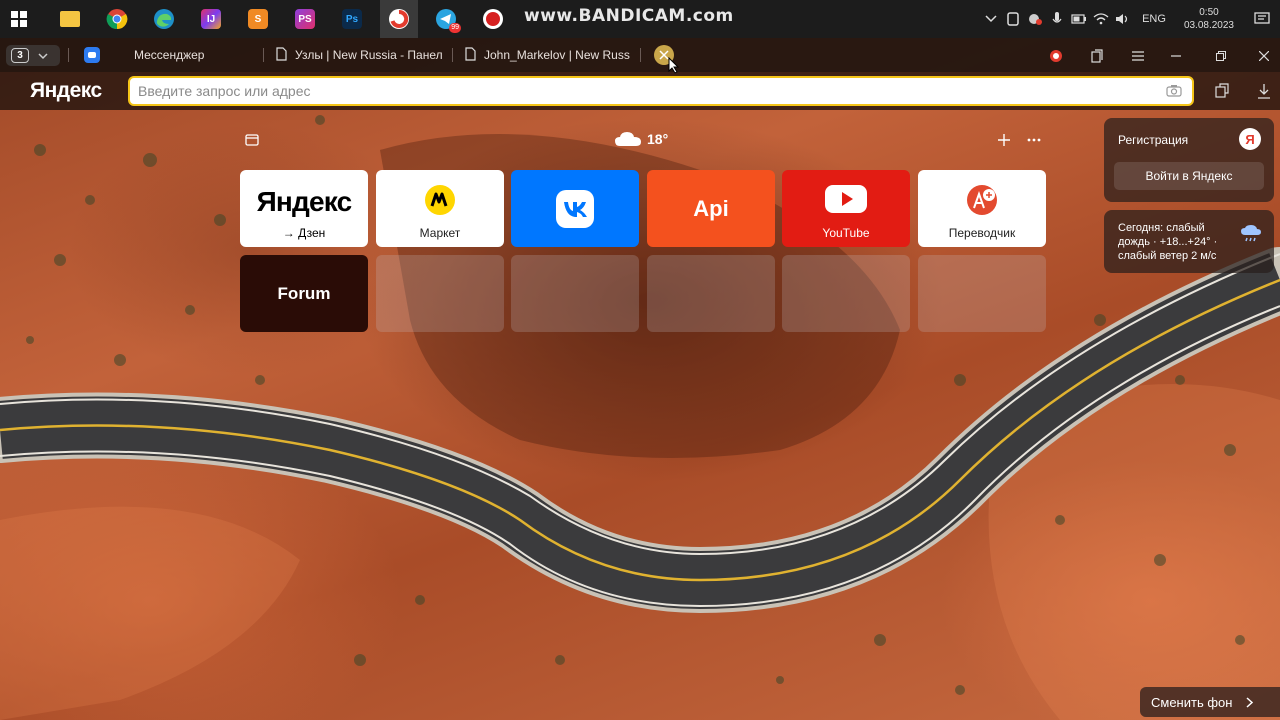 The height and width of the screenshot is (720, 1280). I want to click on tile-translator: Переводчик, so click(982, 208).